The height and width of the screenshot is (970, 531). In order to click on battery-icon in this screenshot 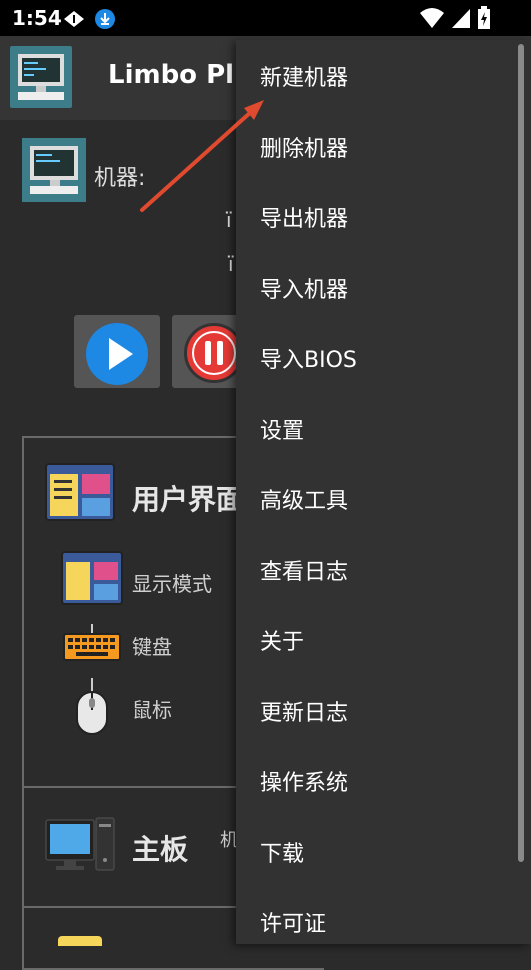, I will do `click(484, 17)`.